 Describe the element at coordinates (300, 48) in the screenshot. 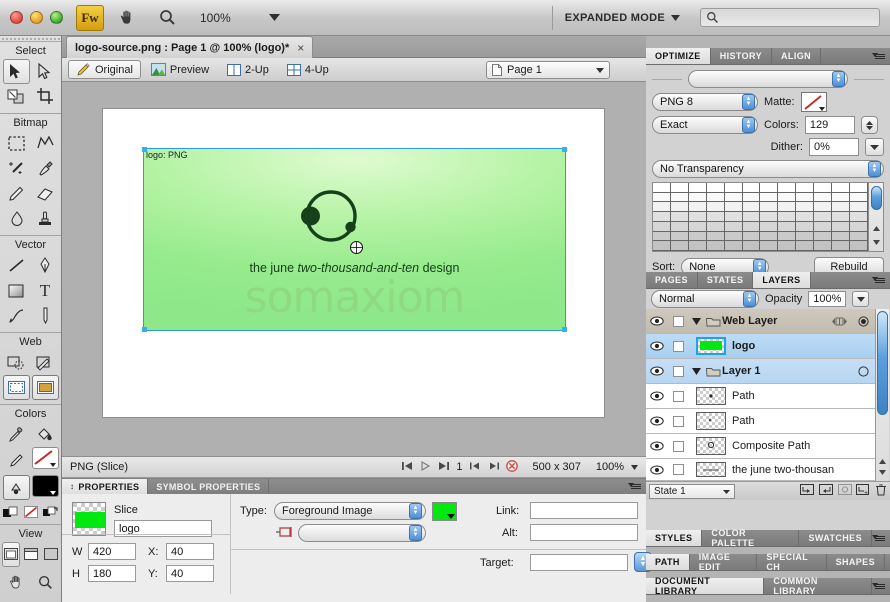

I see `close-icon: ×` at that location.